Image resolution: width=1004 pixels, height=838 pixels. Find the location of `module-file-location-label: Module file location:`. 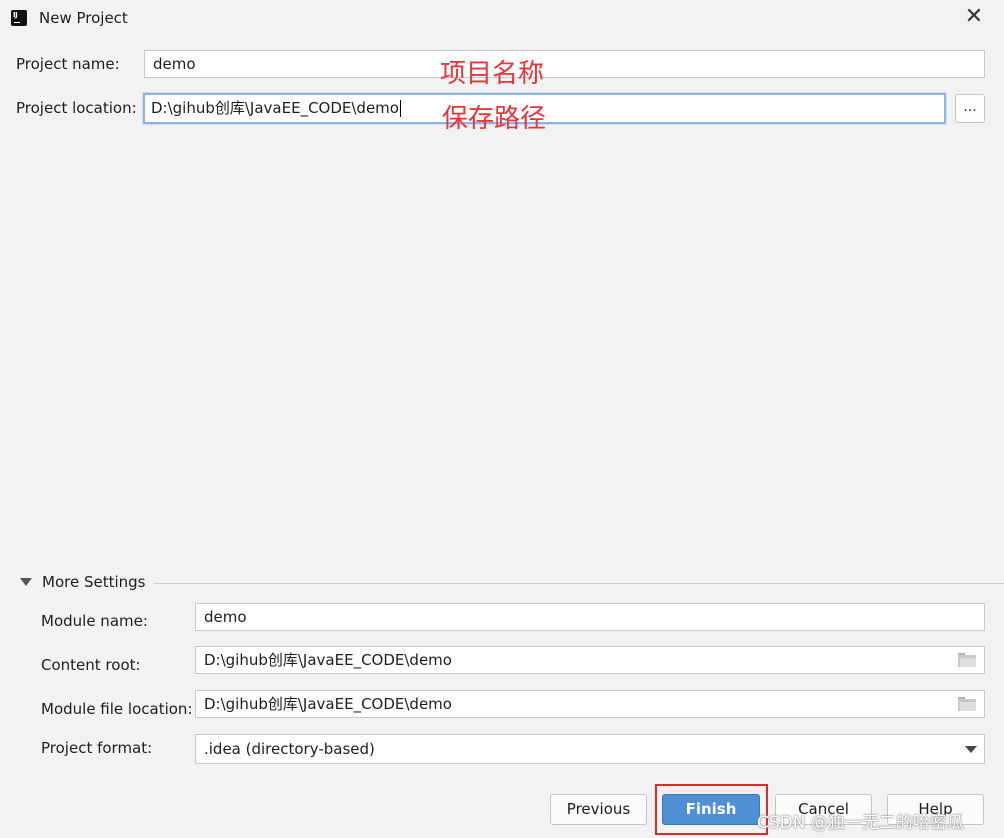

module-file-location-label: Module file location: is located at coordinates (117, 709).